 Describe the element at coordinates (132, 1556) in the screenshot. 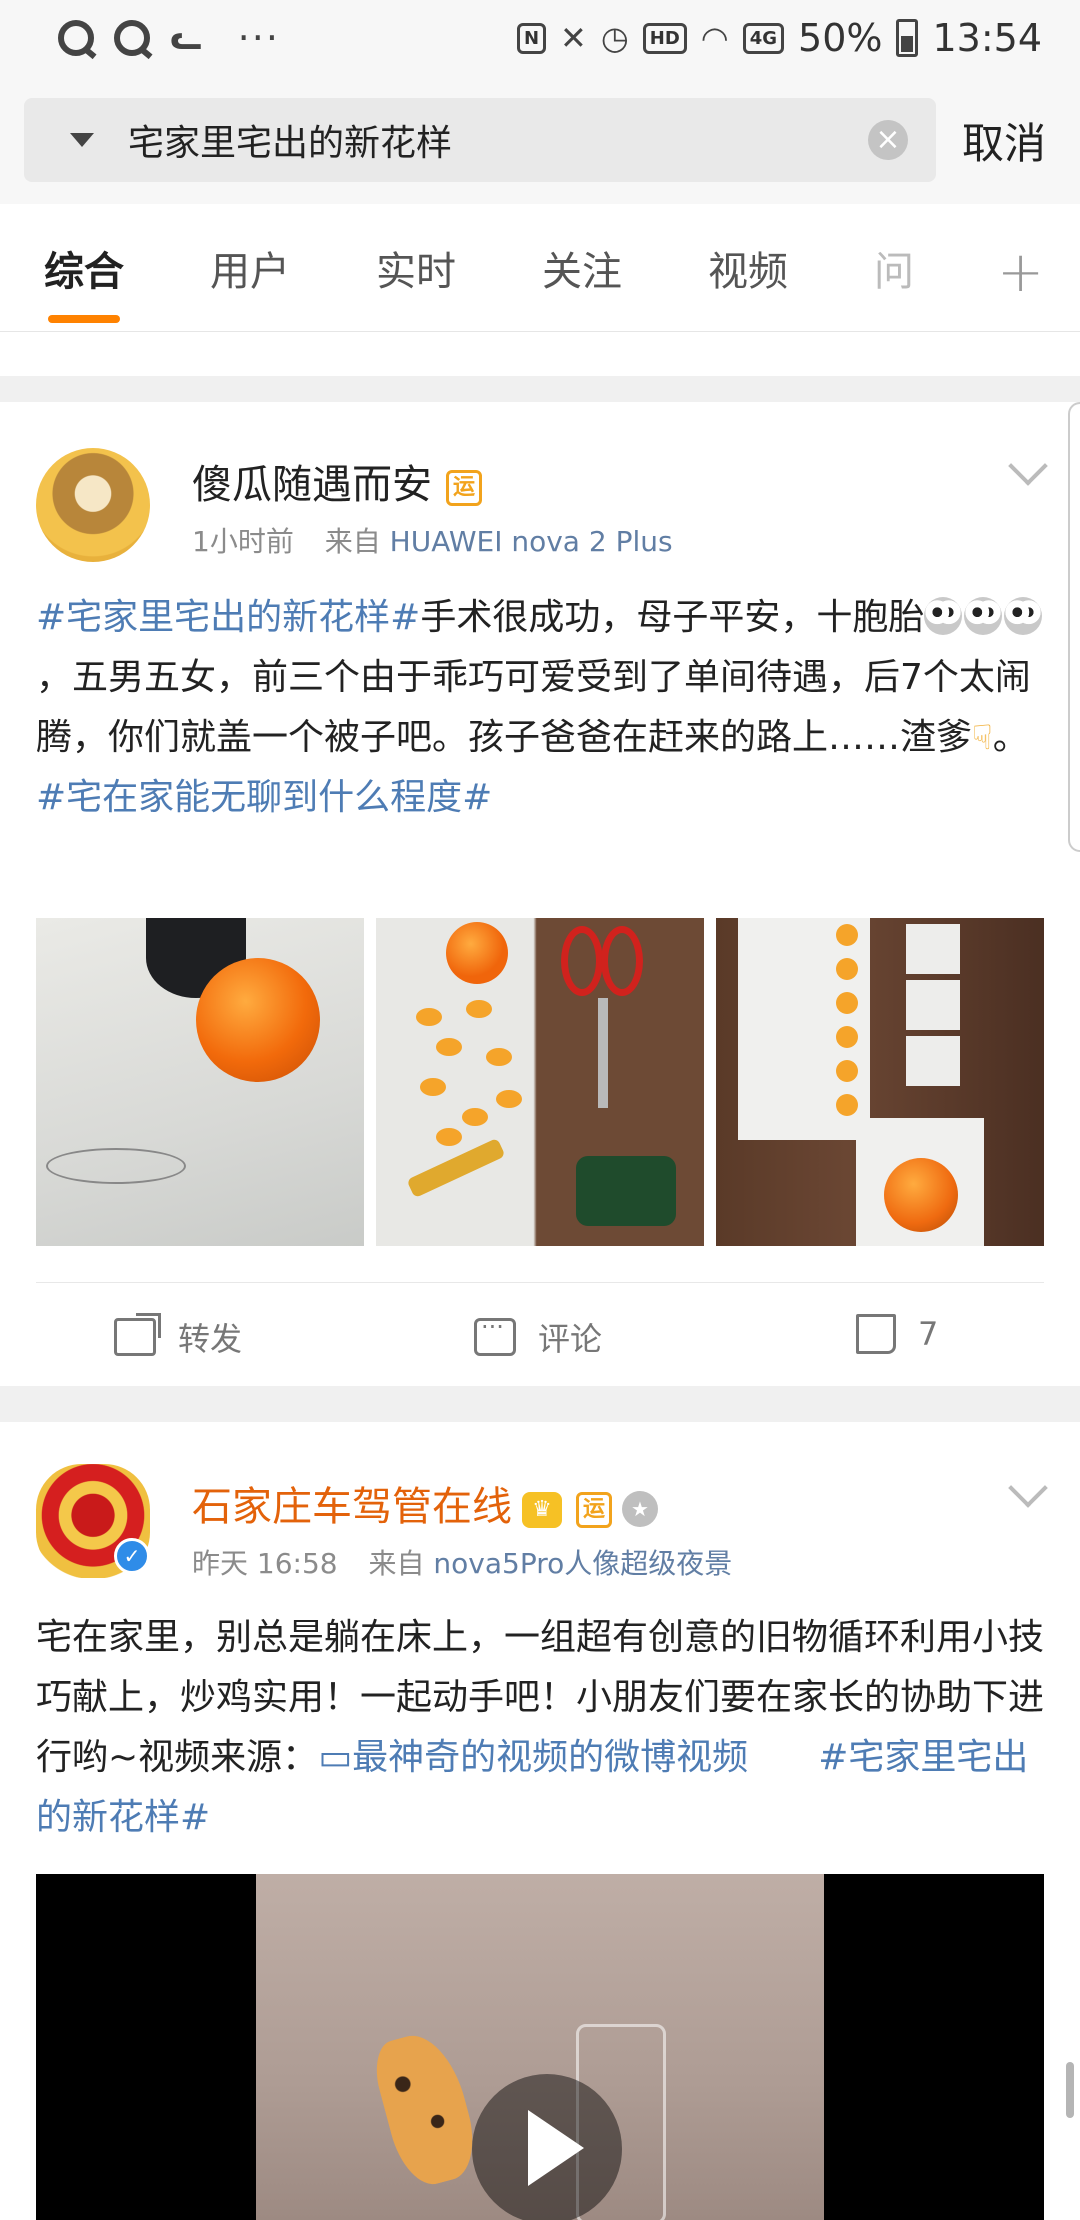

I see `verified-icon: ✓` at that location.